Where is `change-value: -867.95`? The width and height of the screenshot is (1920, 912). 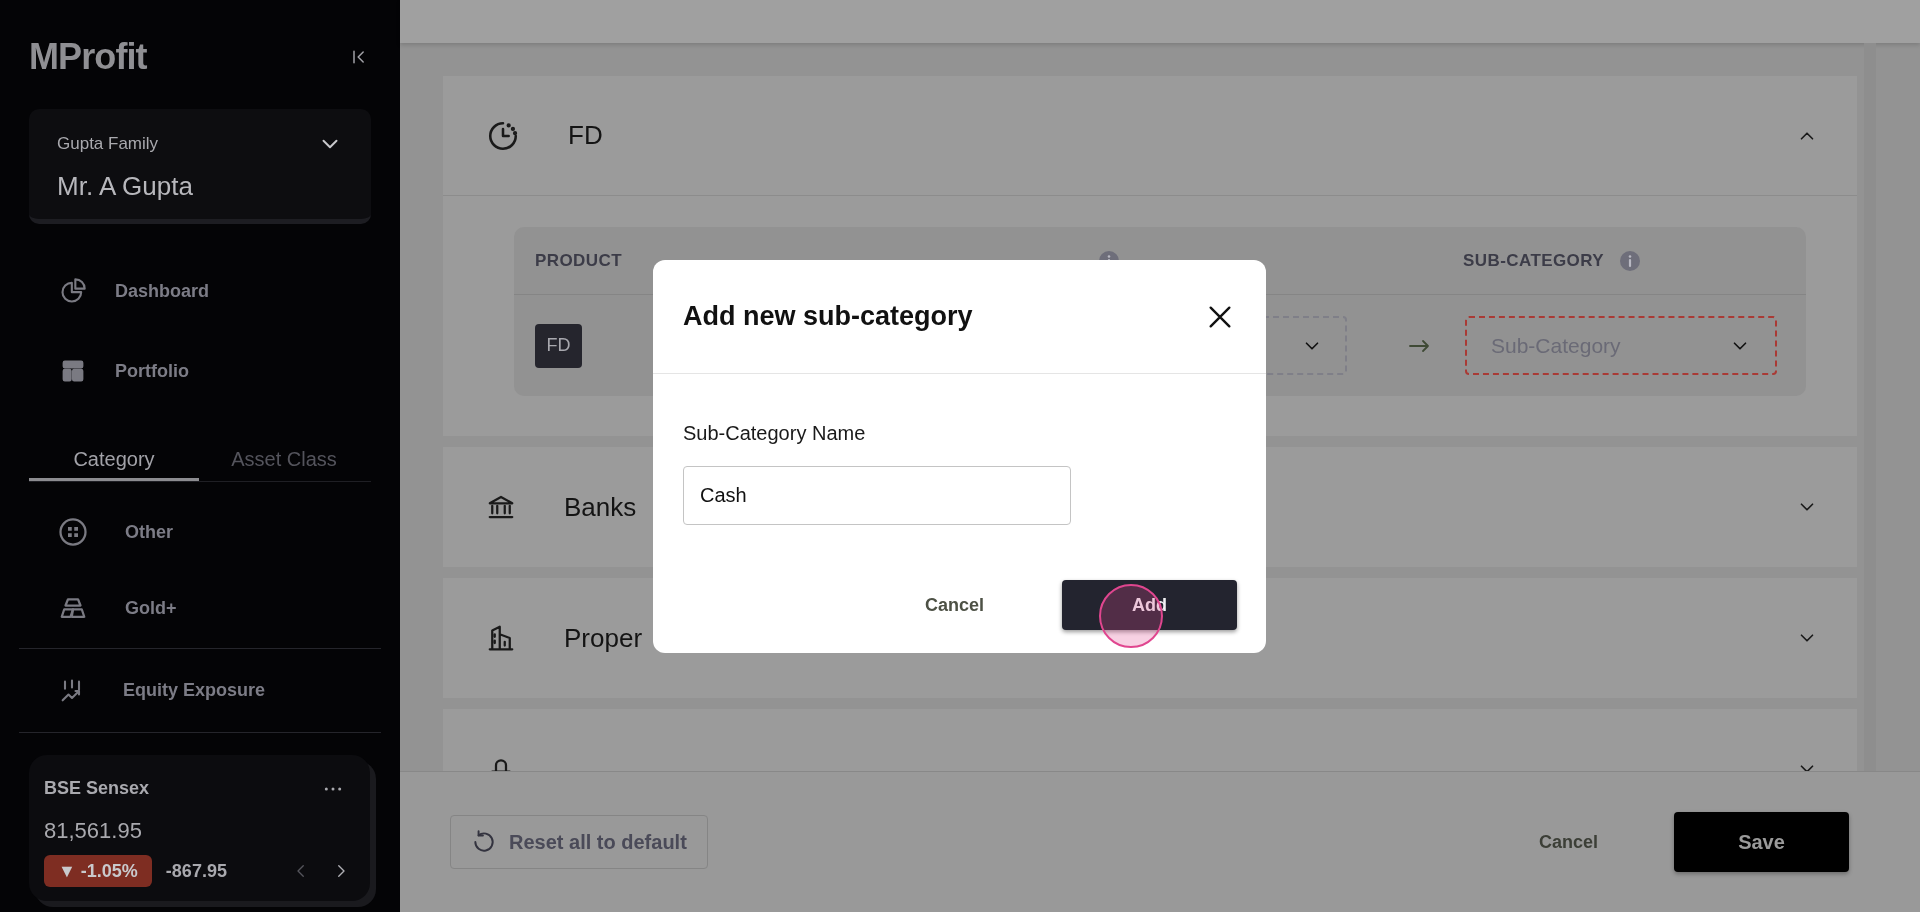 change-value: -867.95 is located at coordinates (196, 871).